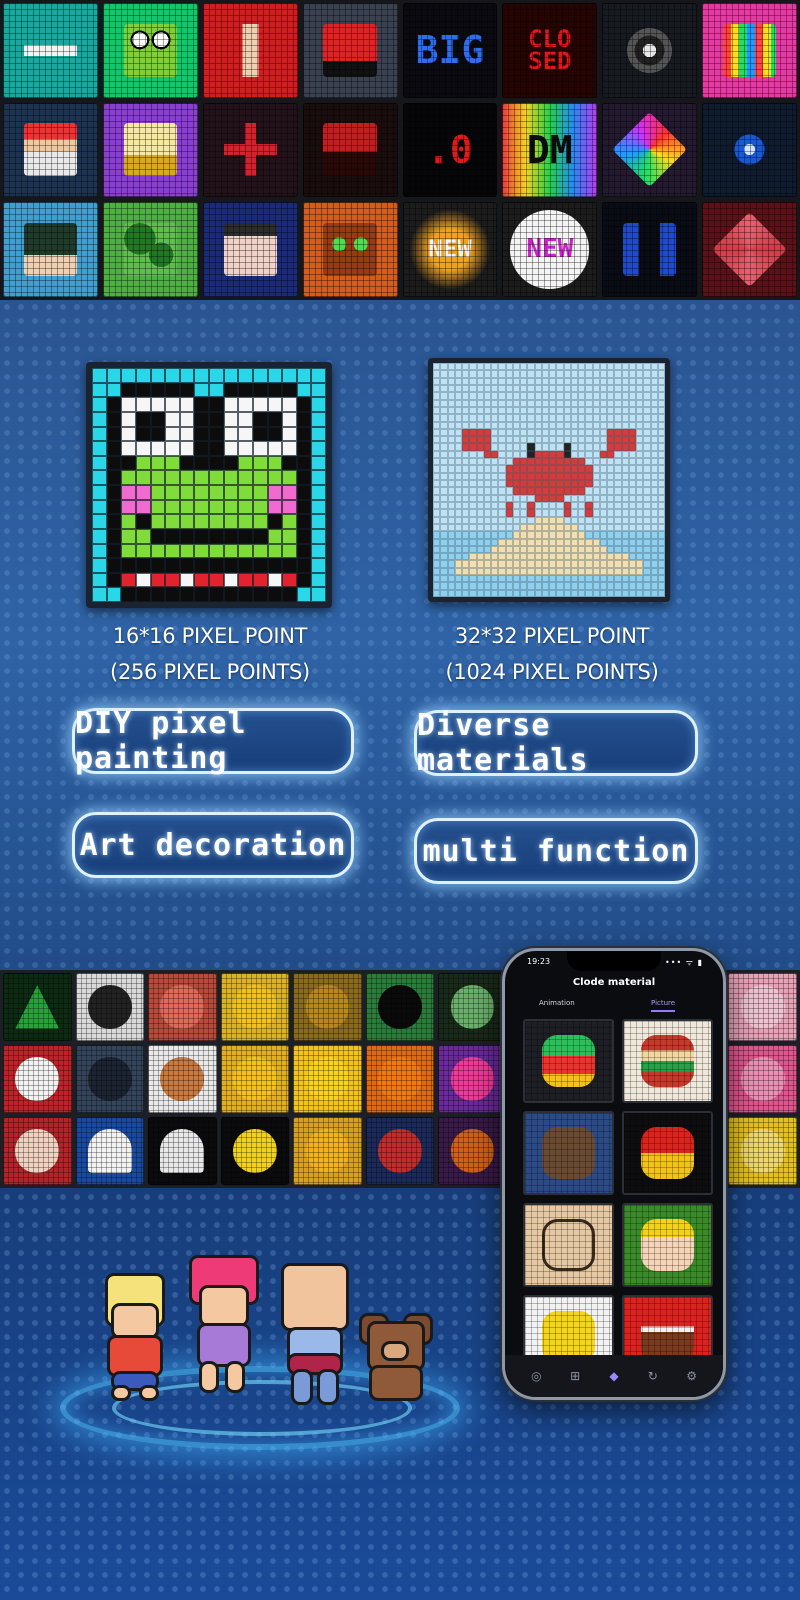 The image size is (800, 1600). Describe the element at coordinates (667, 1153) in the screenshot. I see `iron-man-icon` at that location.